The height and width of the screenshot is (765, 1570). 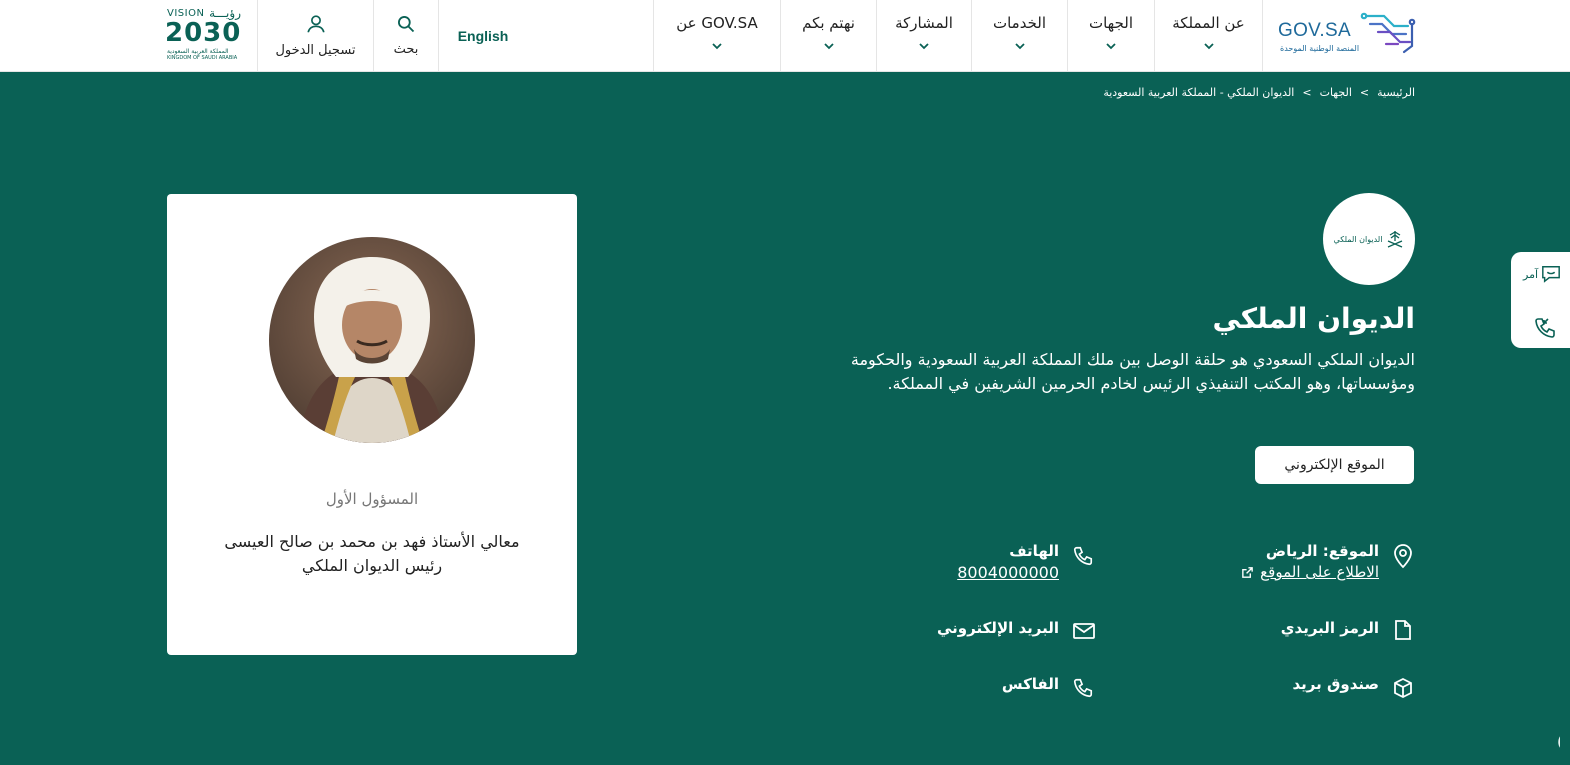 I want to click on official-role: المسؤول الأول, so click(x=372, y=499).